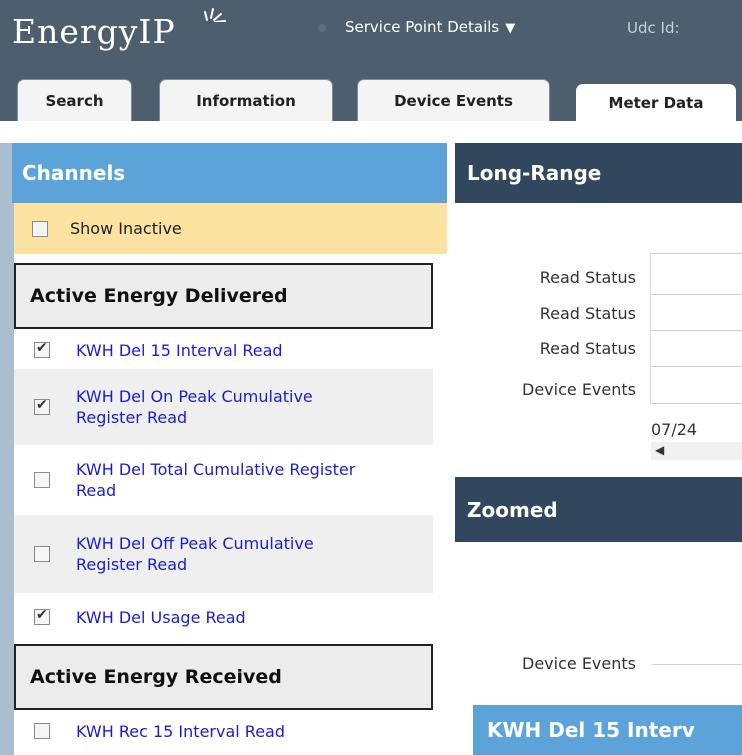 The width and height of the screenshot is (742, 755). I want to click on channels-title: Channels, so click(229, 173).